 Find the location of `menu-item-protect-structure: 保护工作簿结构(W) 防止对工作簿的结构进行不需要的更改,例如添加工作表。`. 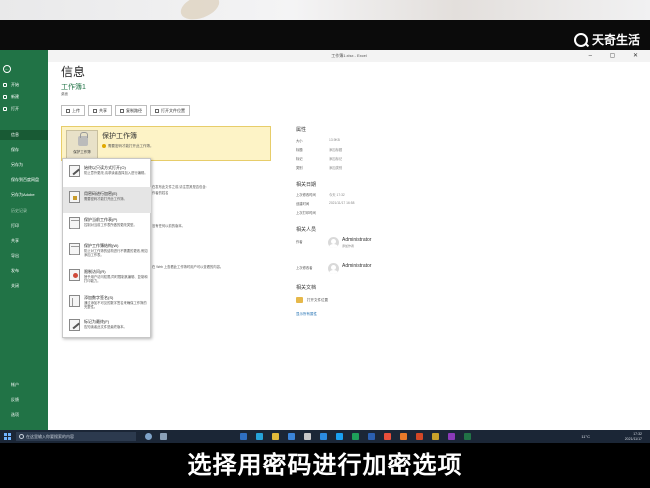

menu-item-protect-structure: 保护工作簿结构(W) 防止对工作簿的结构进行不需要的更改,例如添加工作表。 is located at coordinates (107, 252).